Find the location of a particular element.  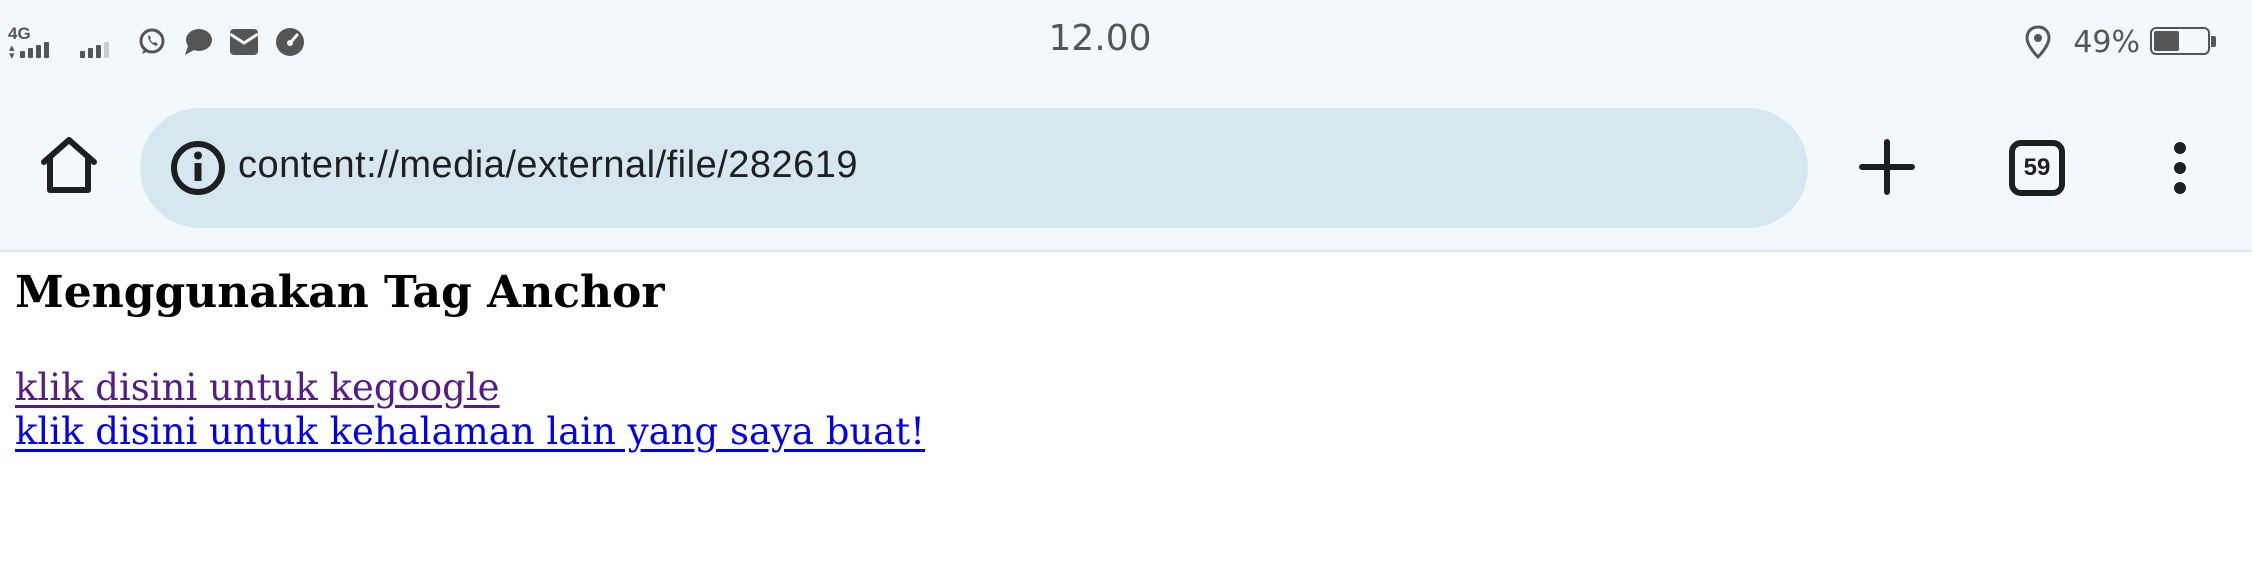

more-vert-icon is located at coordinates (2180, 168).